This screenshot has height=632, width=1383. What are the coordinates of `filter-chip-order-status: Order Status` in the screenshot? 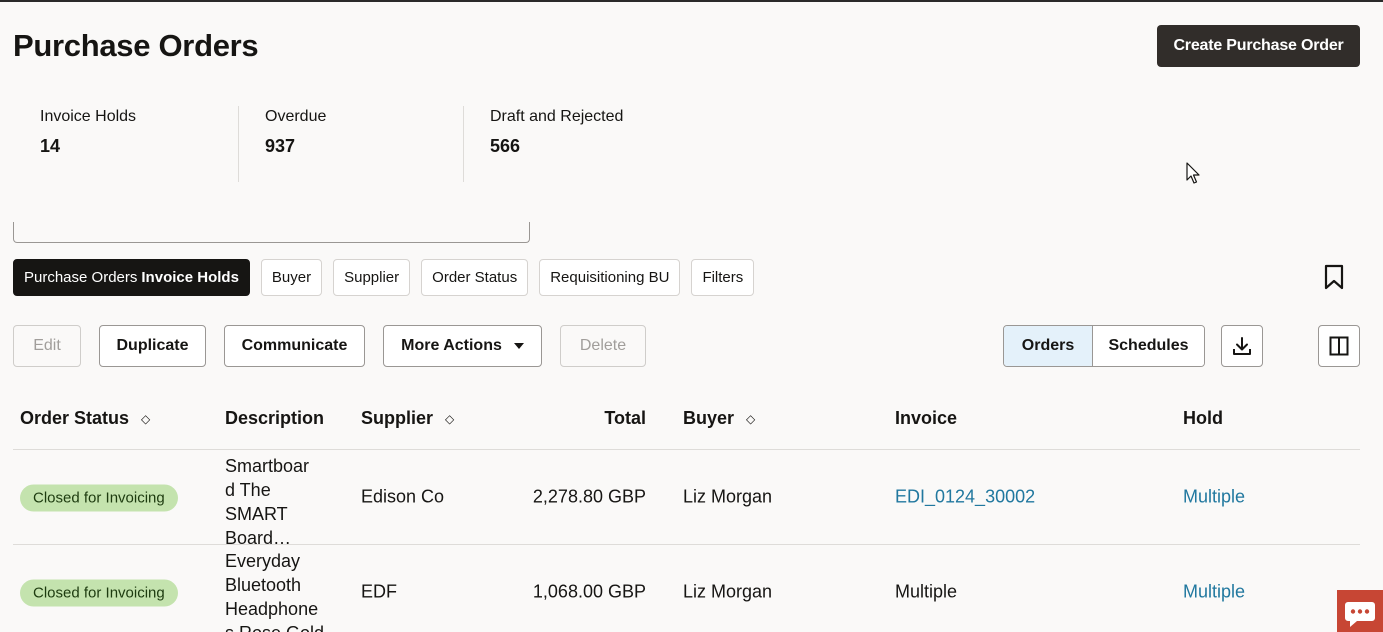 It's located at (475, 277).